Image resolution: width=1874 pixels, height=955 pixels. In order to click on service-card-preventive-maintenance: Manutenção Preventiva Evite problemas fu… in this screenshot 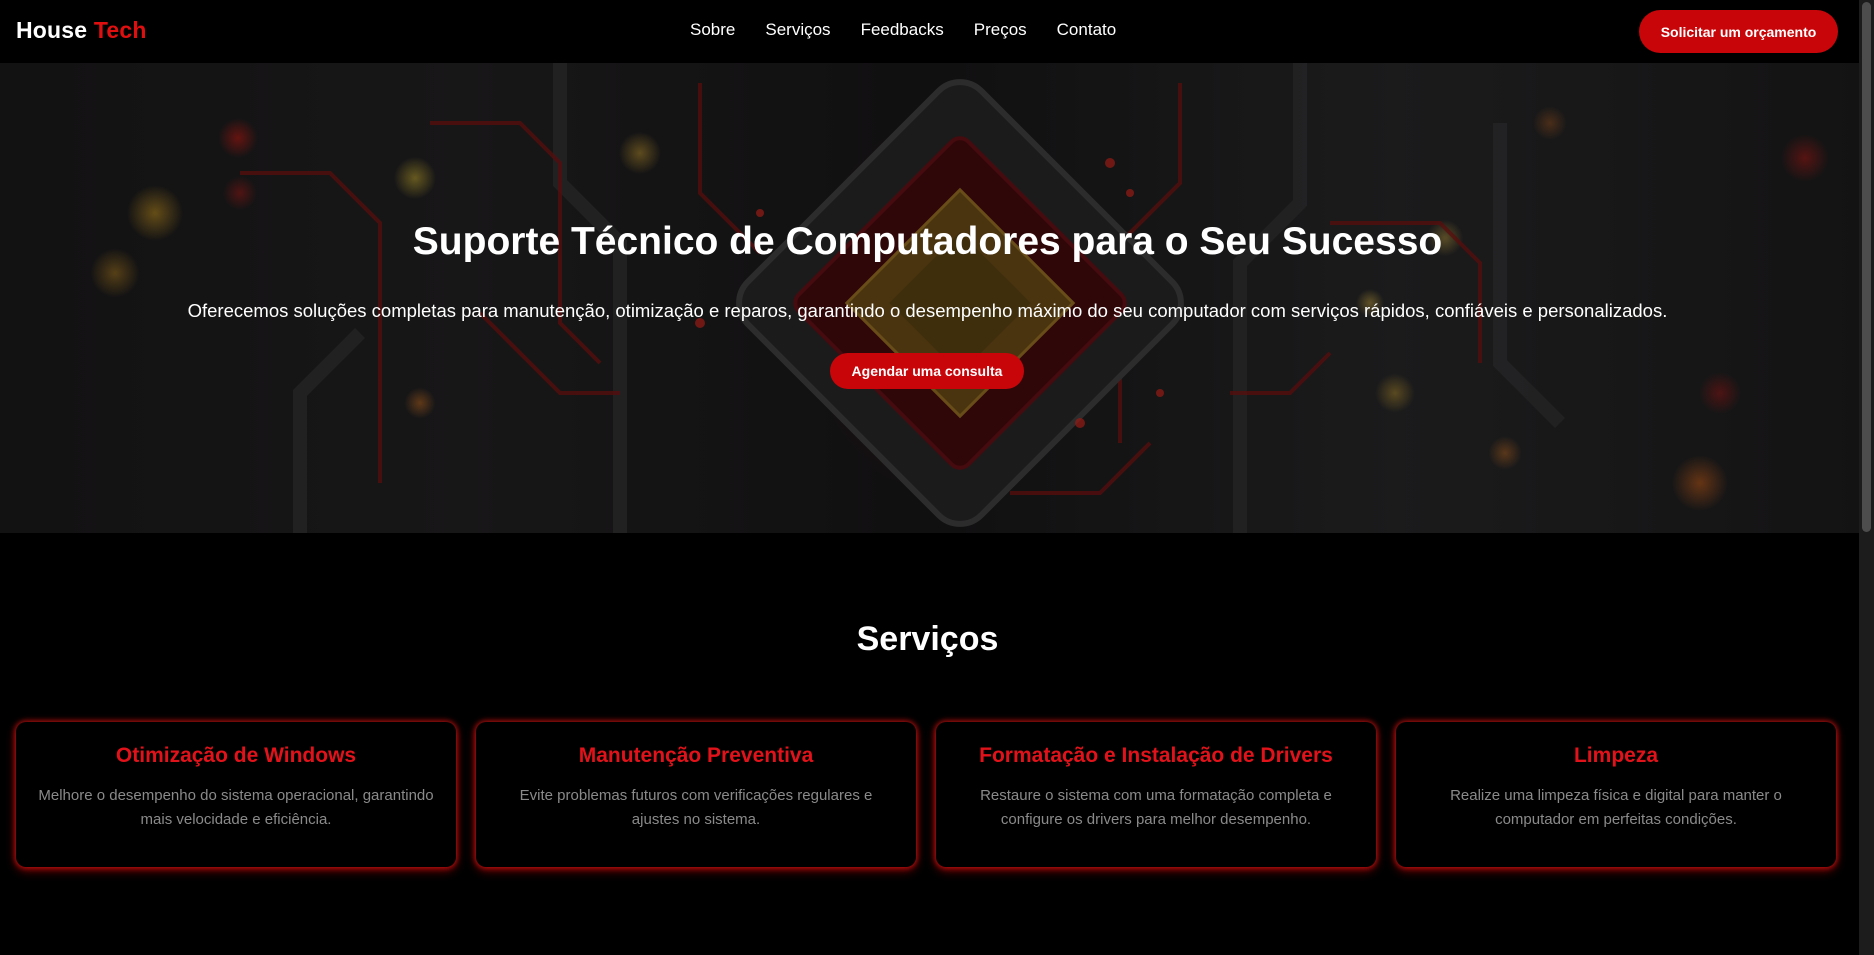, I will do `click(696, 794)`.